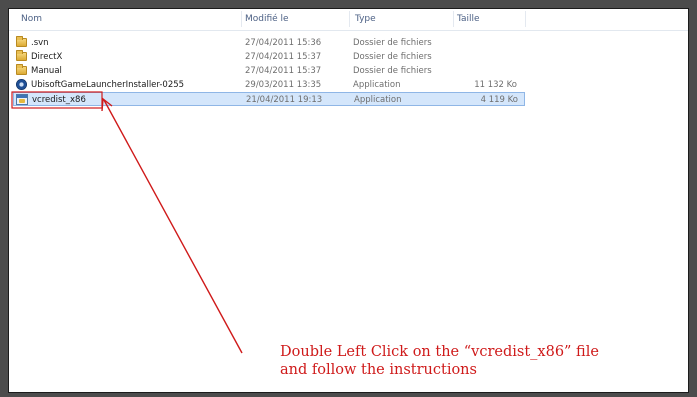 The width and height of the screenshot is (697, 397). What do you see at coordinates (57, 100) in the screenshot?
I see `highlight-box` at bounding box center [57, 100].